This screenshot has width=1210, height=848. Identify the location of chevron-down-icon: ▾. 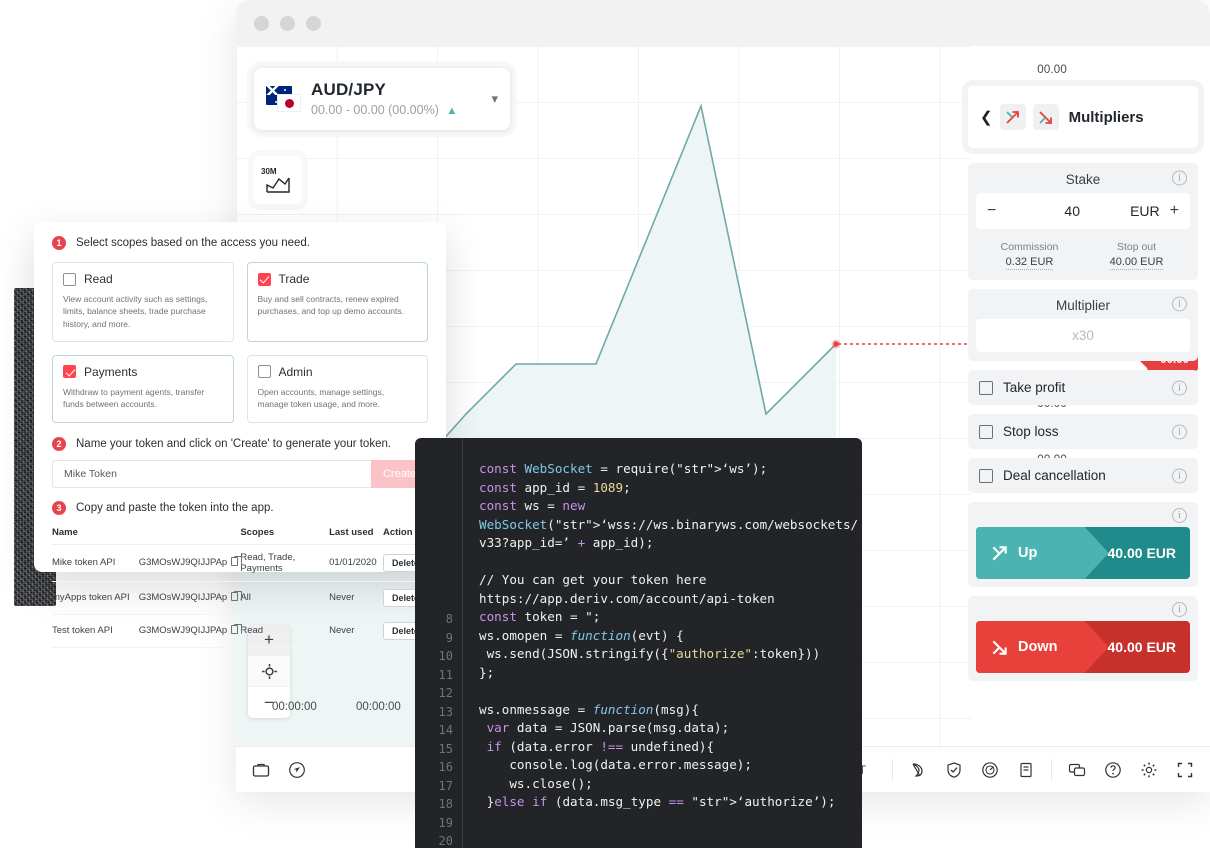
(494, 99).